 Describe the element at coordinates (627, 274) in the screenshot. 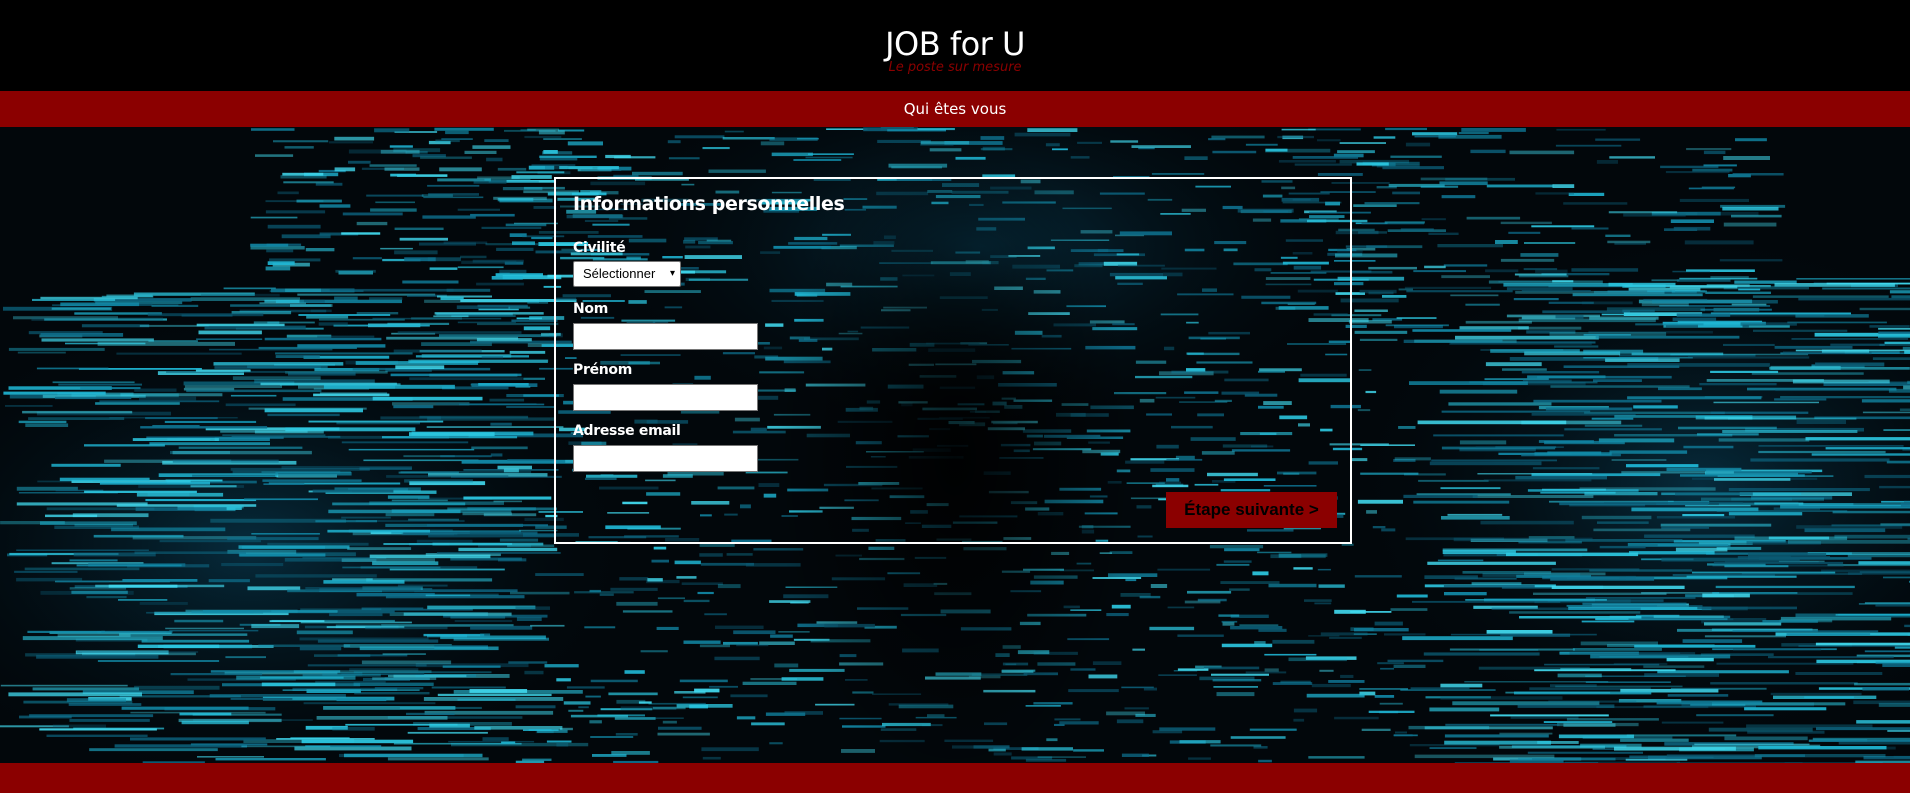

I see `civilite-select: Sélectionner ▾` at that location.